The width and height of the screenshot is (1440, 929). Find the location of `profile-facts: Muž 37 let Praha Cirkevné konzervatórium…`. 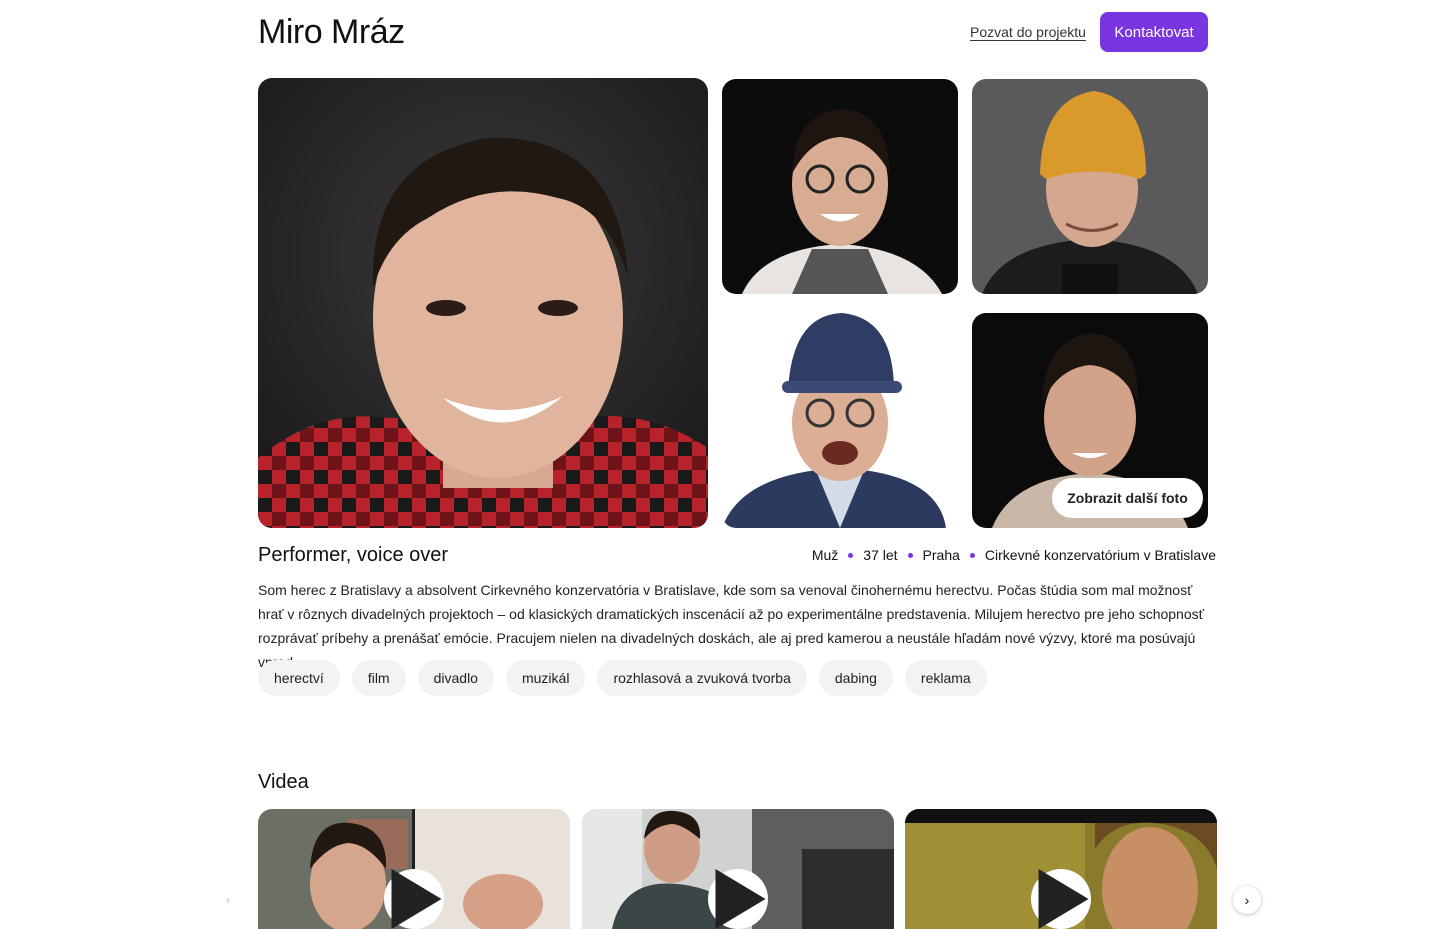

profile-facts: Muž 37 let Praha Cirkevné konzervatórium… is located at coordinates (1014, 555).